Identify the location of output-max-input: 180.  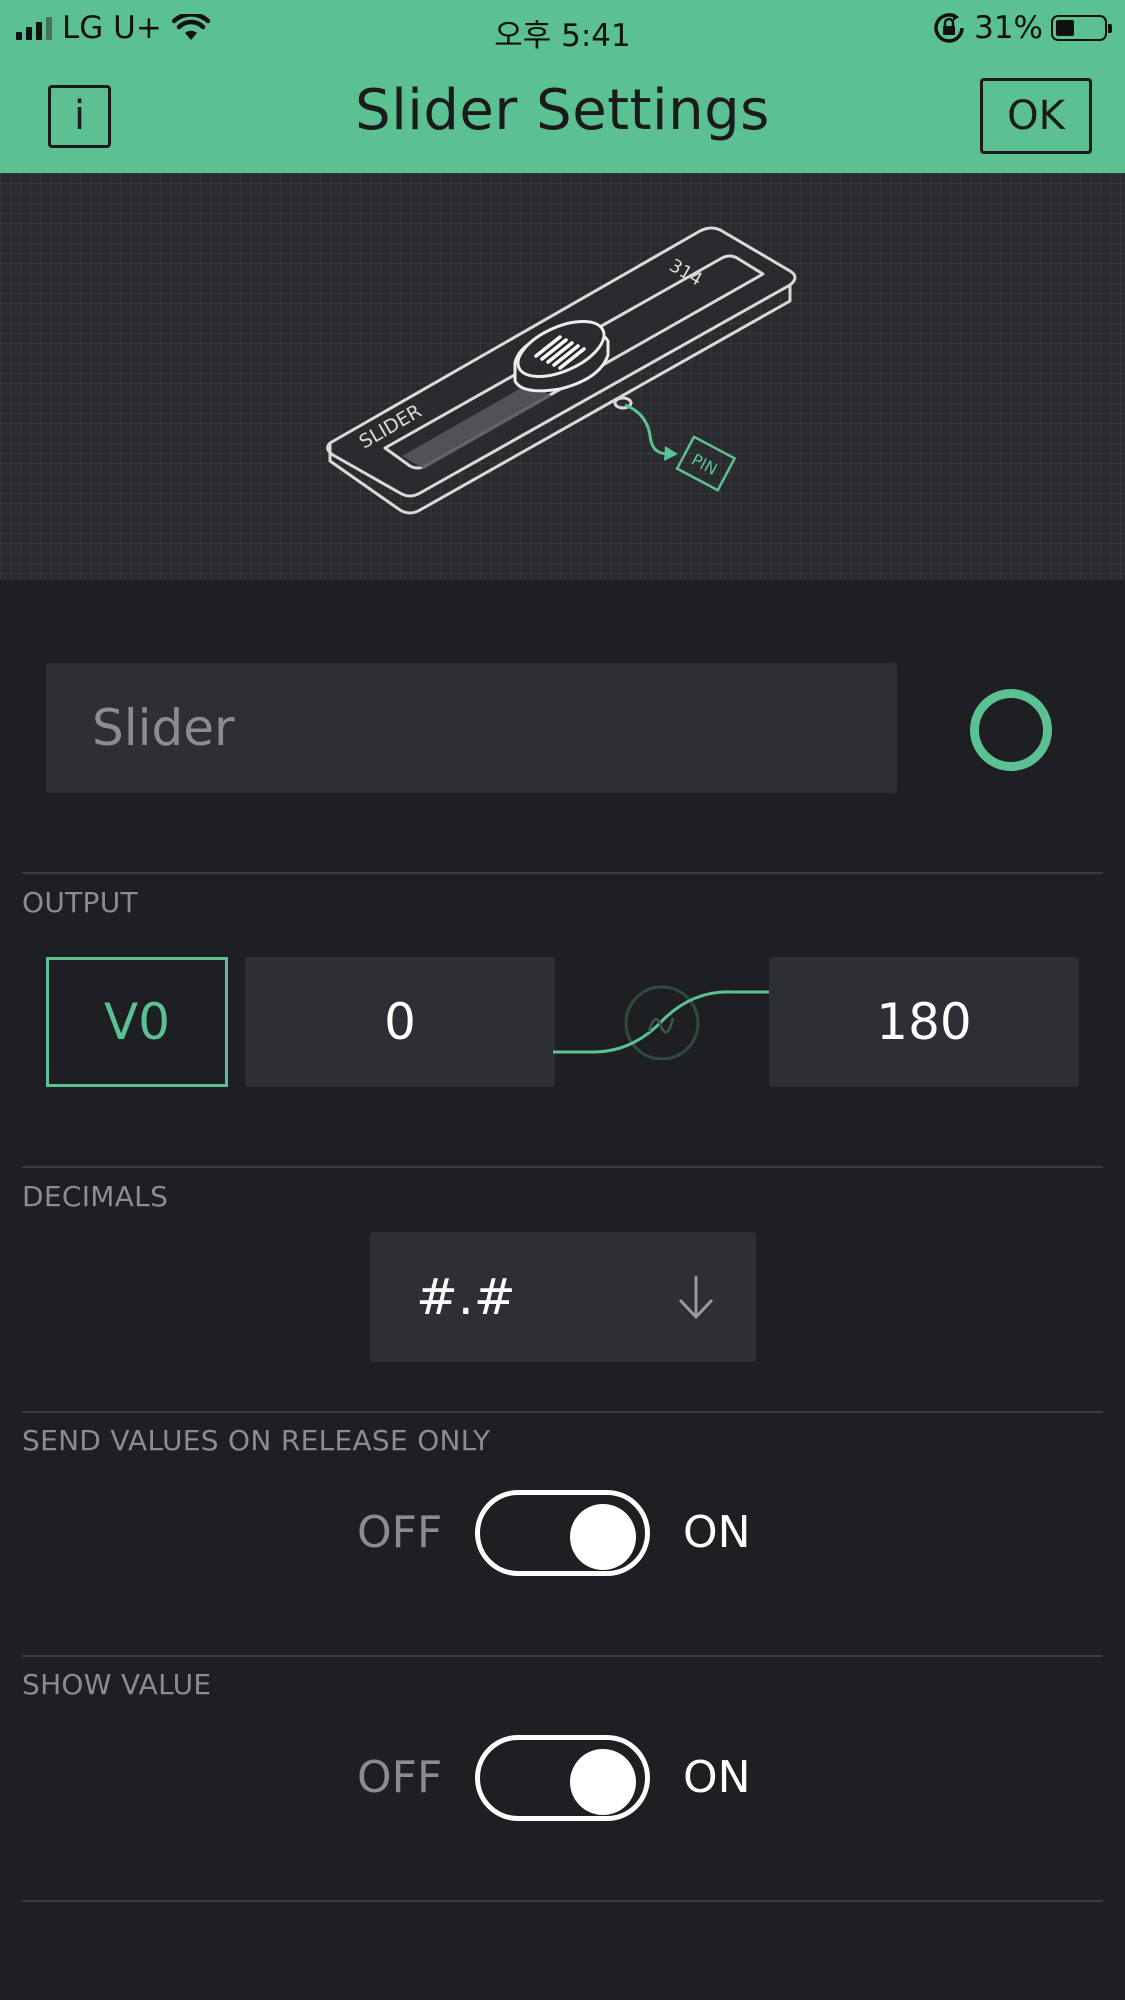
(924, 1022).